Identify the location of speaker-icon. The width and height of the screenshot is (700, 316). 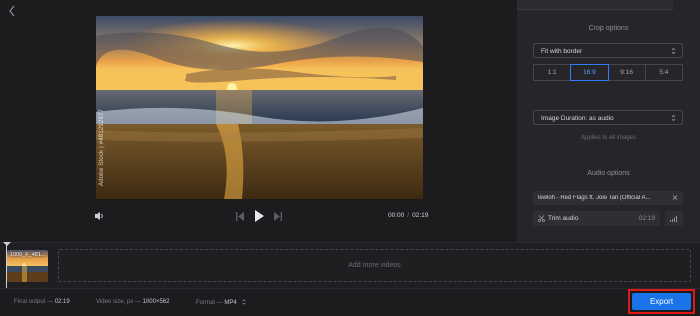
(99, 216).